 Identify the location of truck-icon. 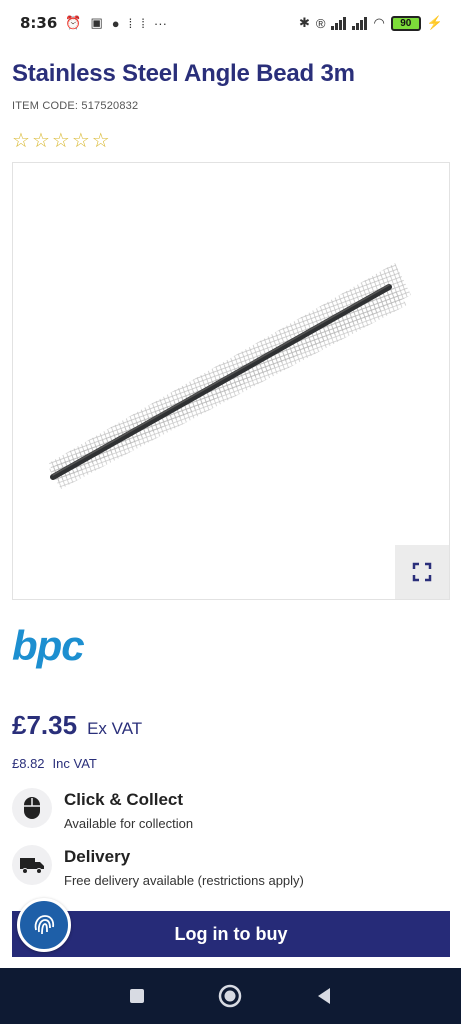
(32, 865).